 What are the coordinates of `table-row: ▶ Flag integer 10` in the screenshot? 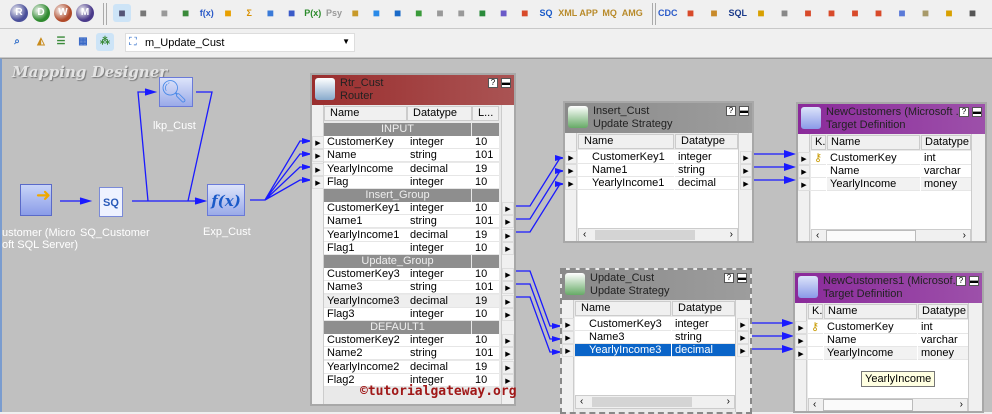 It's located at (413, 182).